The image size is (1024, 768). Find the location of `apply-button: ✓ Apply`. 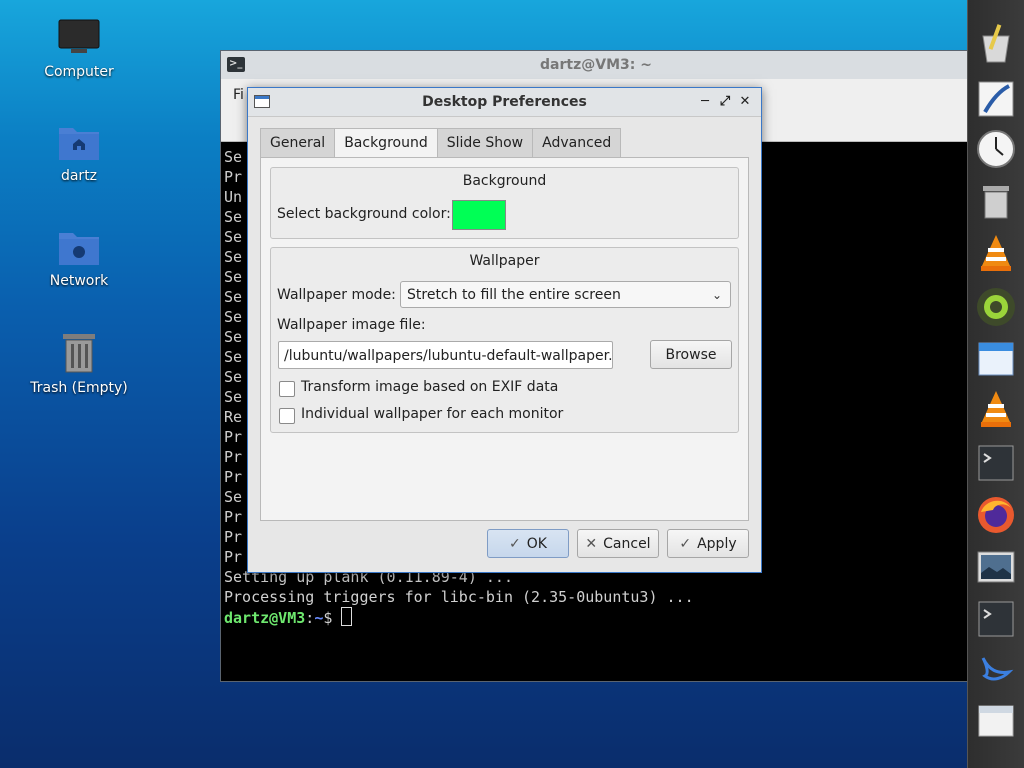

apply-button: ✓ Apply is located at coordinates (708, 543).